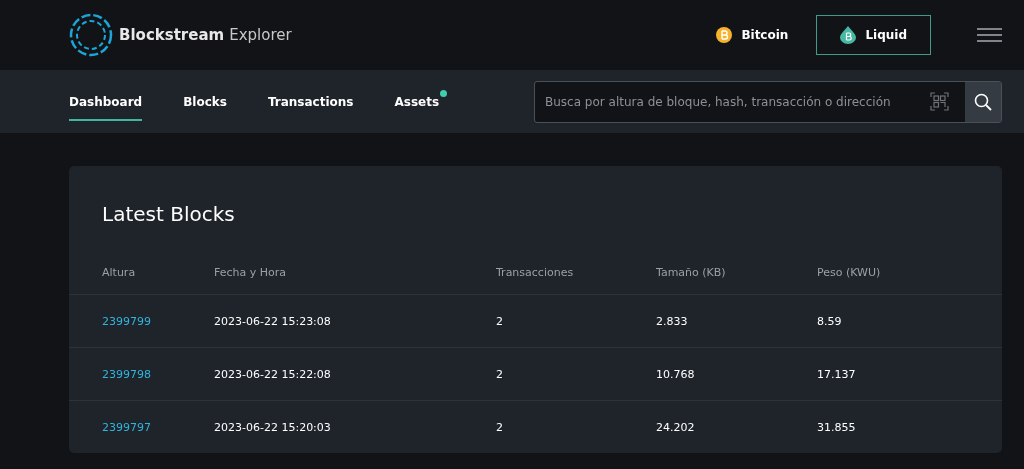  Describe the element at coordinates (119, 272) in the screenshot. I see `column-header: Altura` at that location.